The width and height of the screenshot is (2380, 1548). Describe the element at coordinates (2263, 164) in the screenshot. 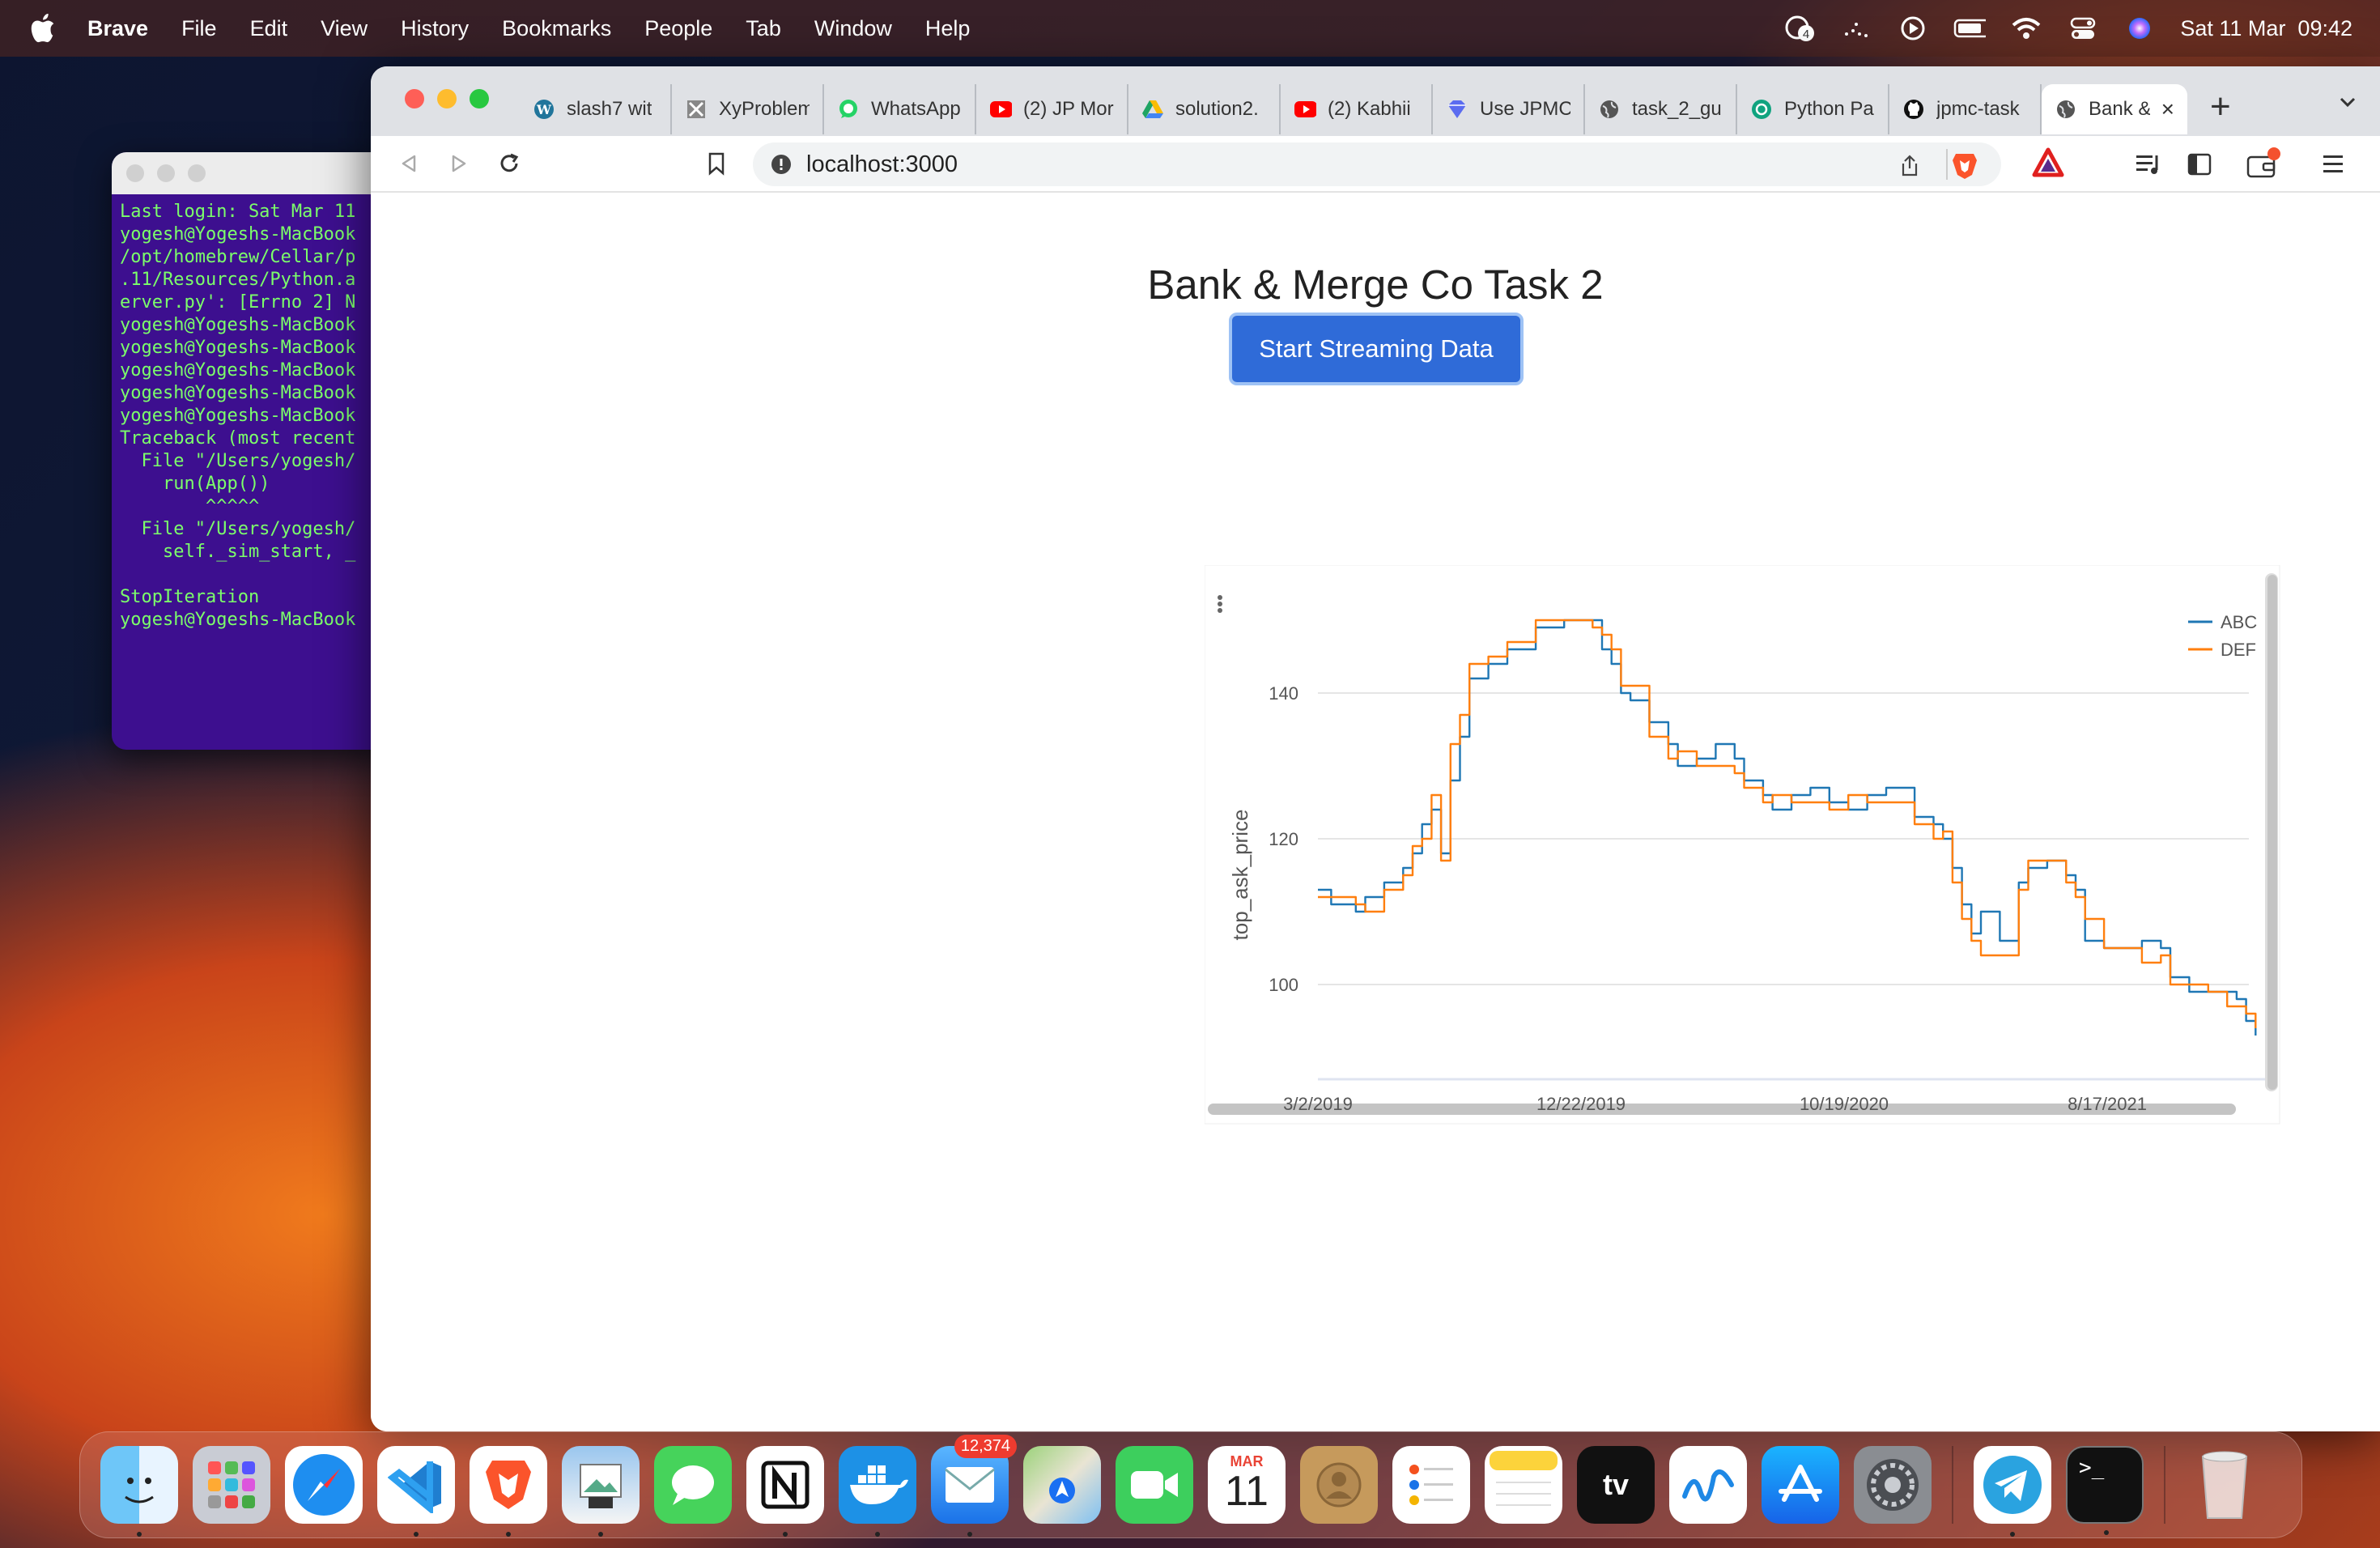

I see `wallet-icon` at that location.